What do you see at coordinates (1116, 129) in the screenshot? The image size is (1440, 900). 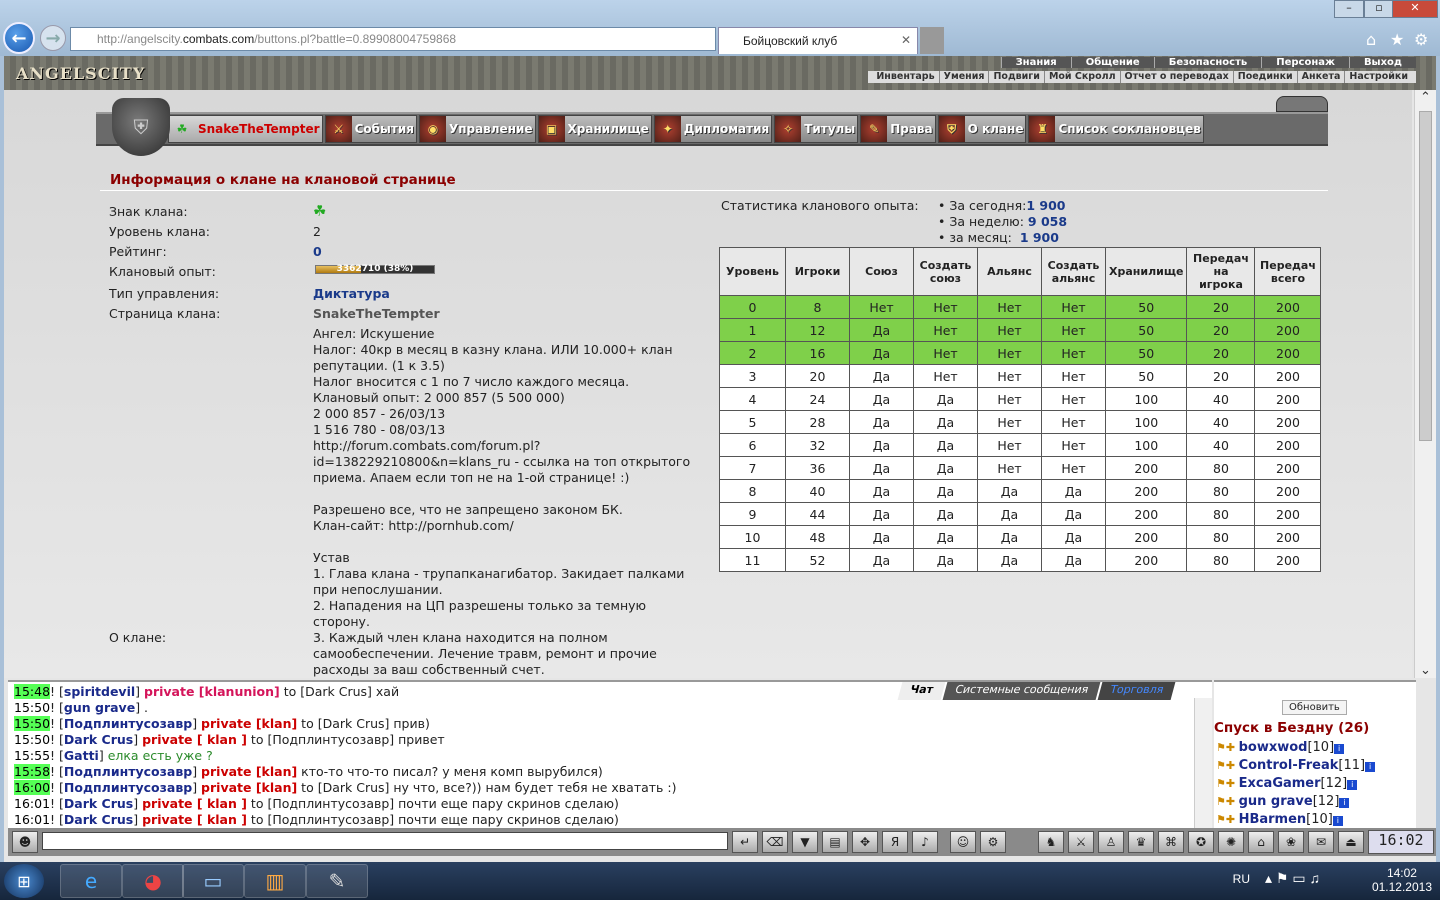 I see `clan-tab-members: ♜ Список соклановцев` at bounding box center [1116, 129].